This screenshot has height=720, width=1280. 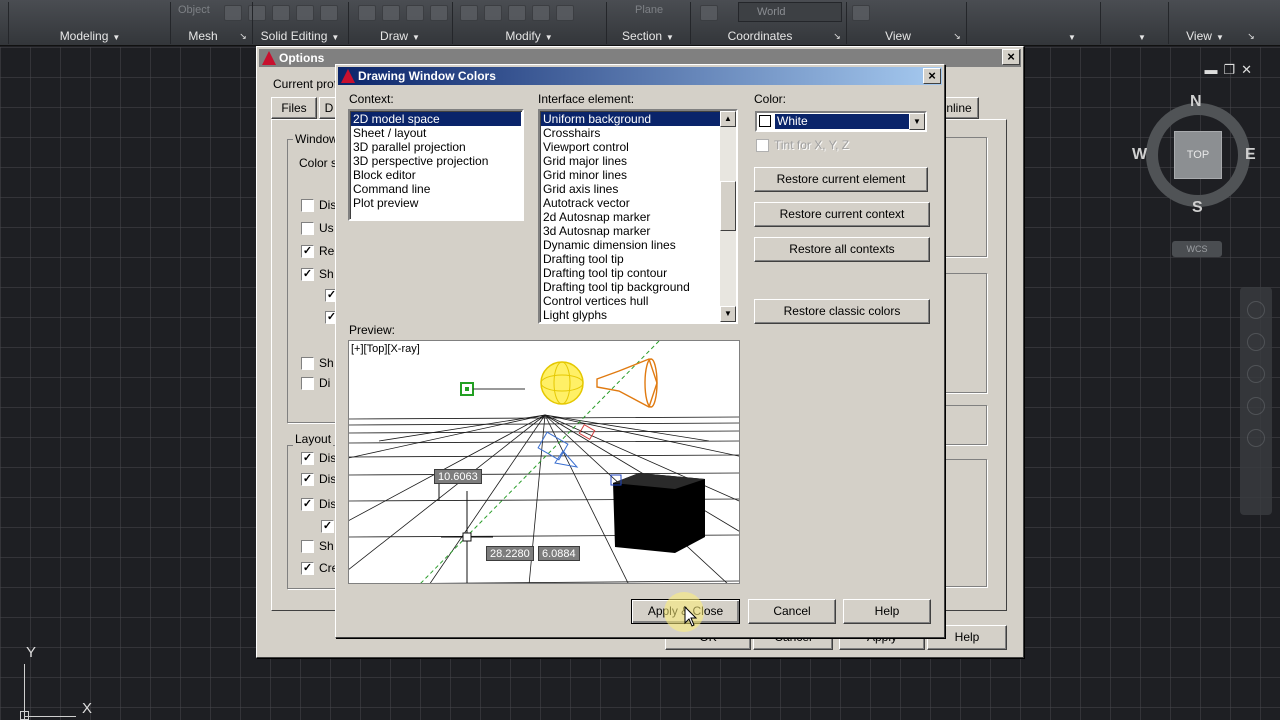 What do you see at coordinates (631, 133) in the screenshot?
I see `interface-element-item: Crosshairs` at bounding box center [631, 133].